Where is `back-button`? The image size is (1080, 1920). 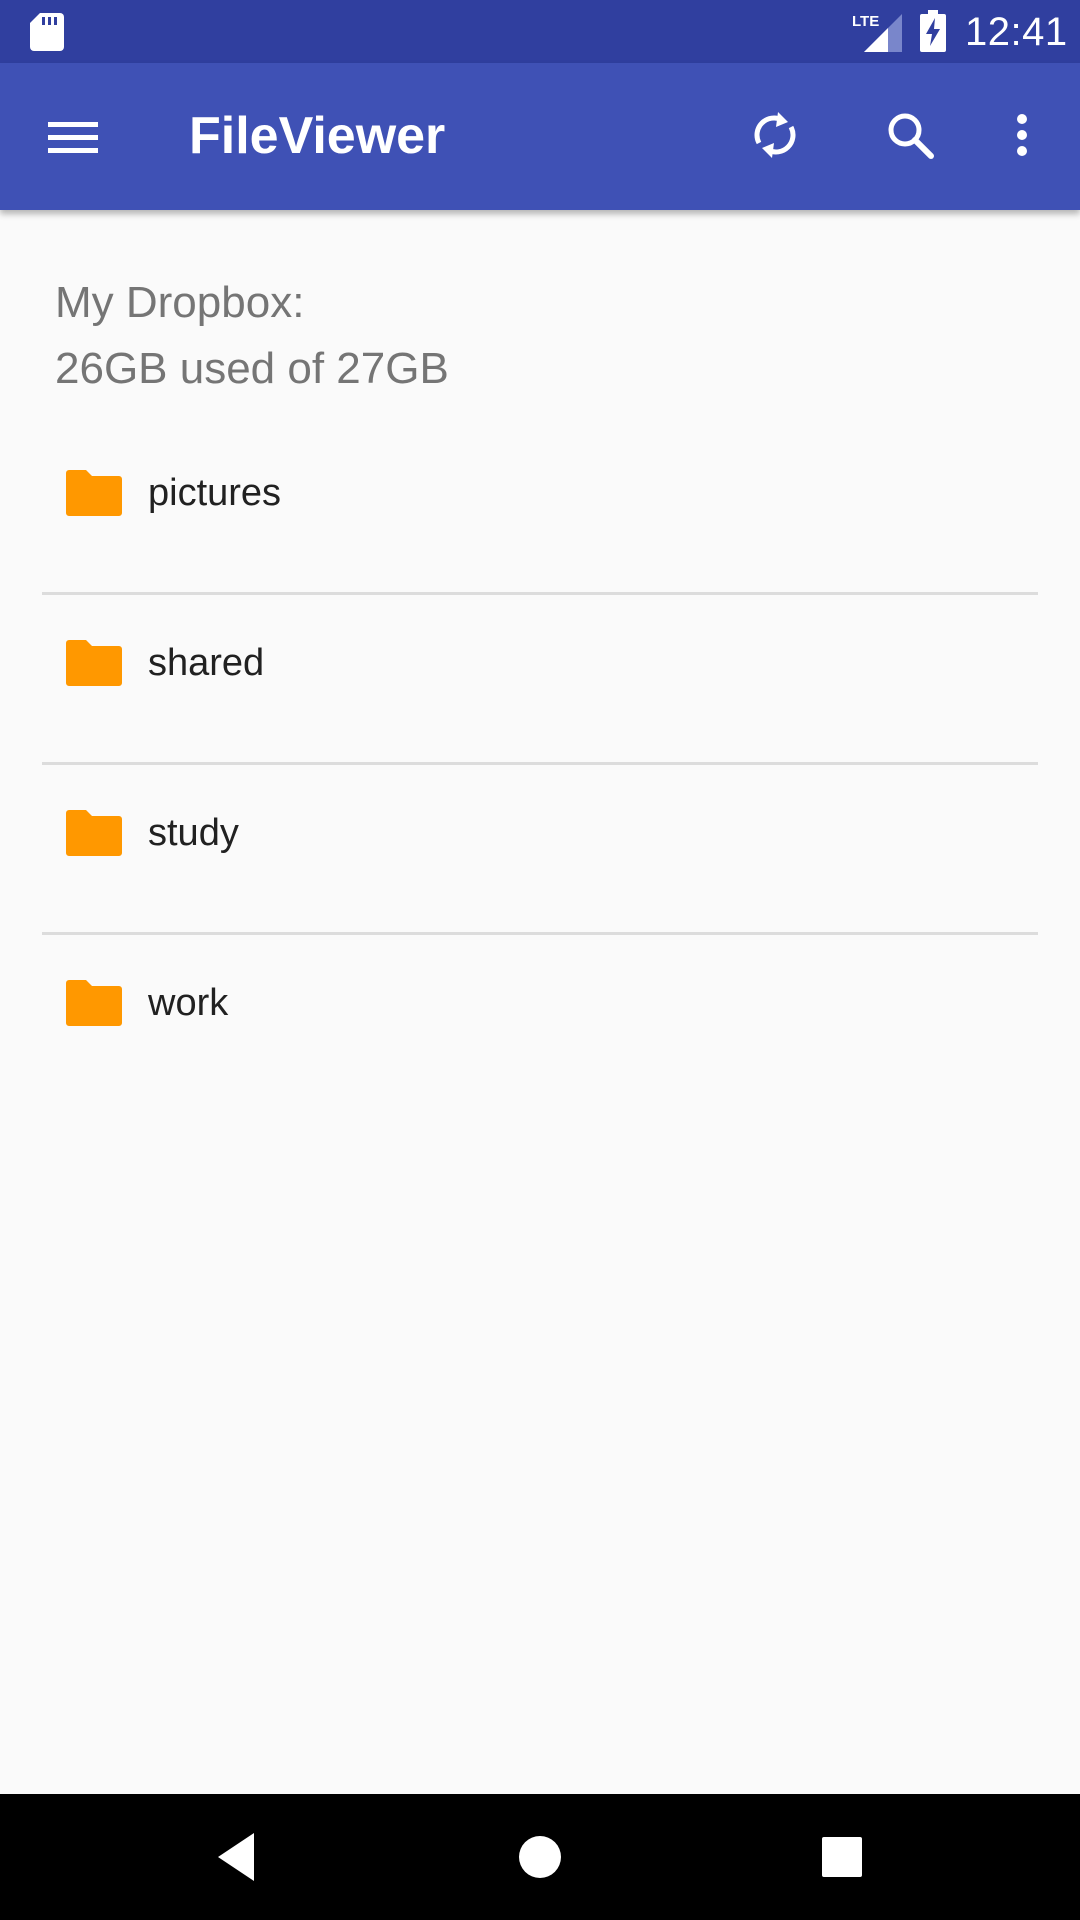
back-button is located at coordinates (238, 1857).